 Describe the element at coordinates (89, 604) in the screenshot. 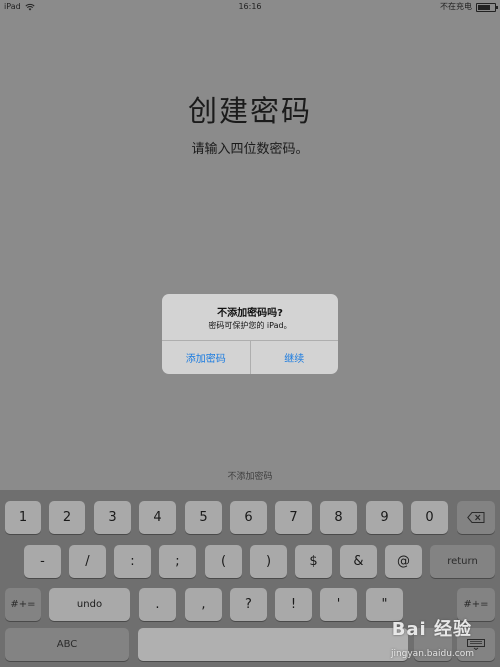

I see `undo-key: undo` at that location.